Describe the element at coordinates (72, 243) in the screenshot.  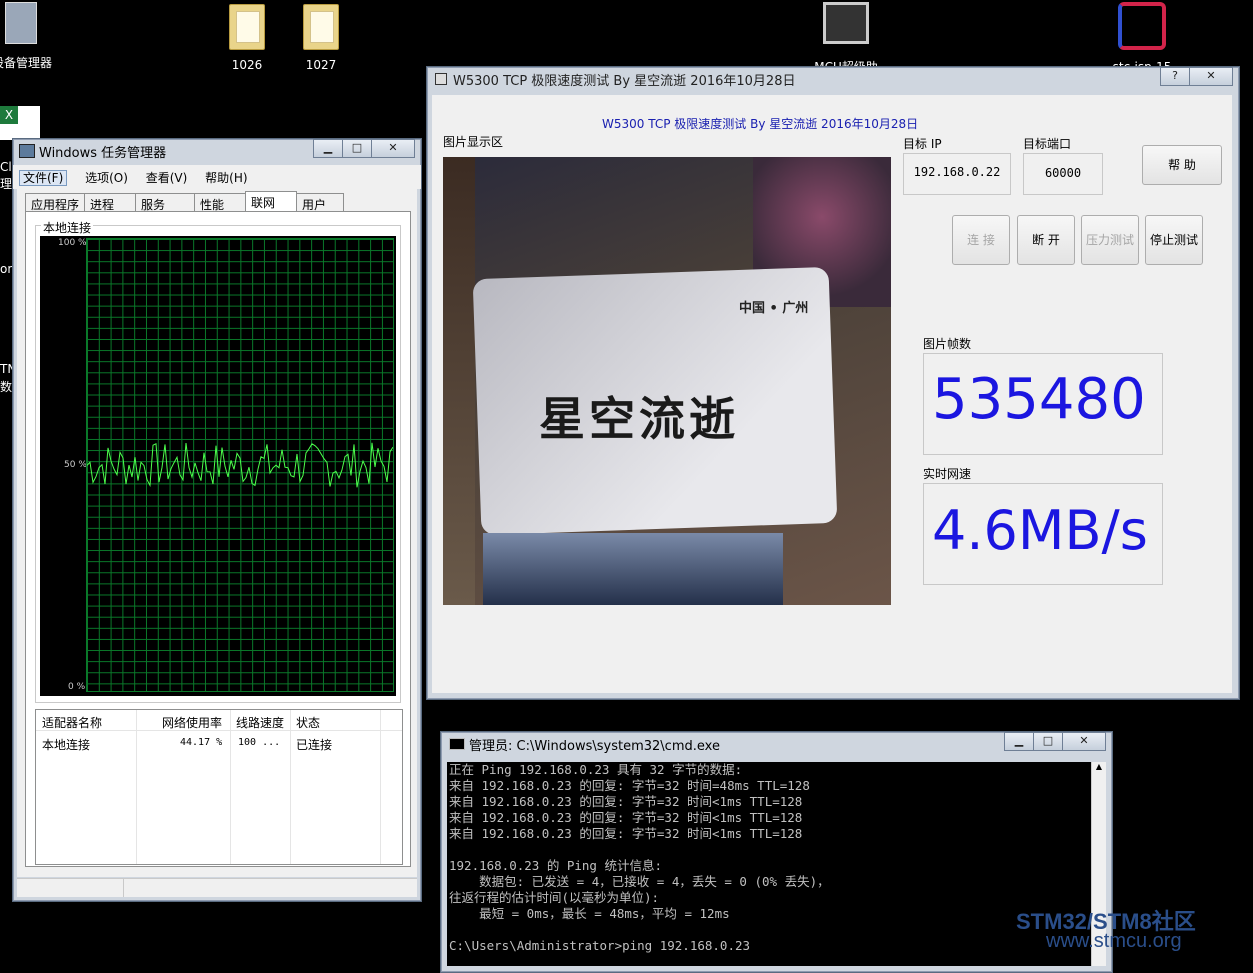
I see `axis-label-top: 100 %` at that location.